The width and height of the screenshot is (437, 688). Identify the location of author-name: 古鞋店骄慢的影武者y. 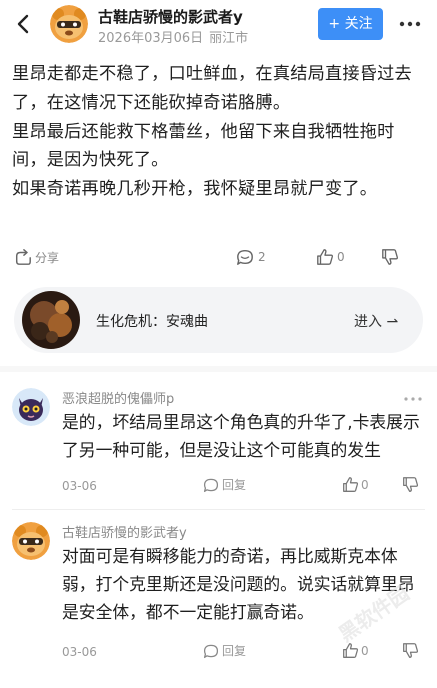
(170, 16).